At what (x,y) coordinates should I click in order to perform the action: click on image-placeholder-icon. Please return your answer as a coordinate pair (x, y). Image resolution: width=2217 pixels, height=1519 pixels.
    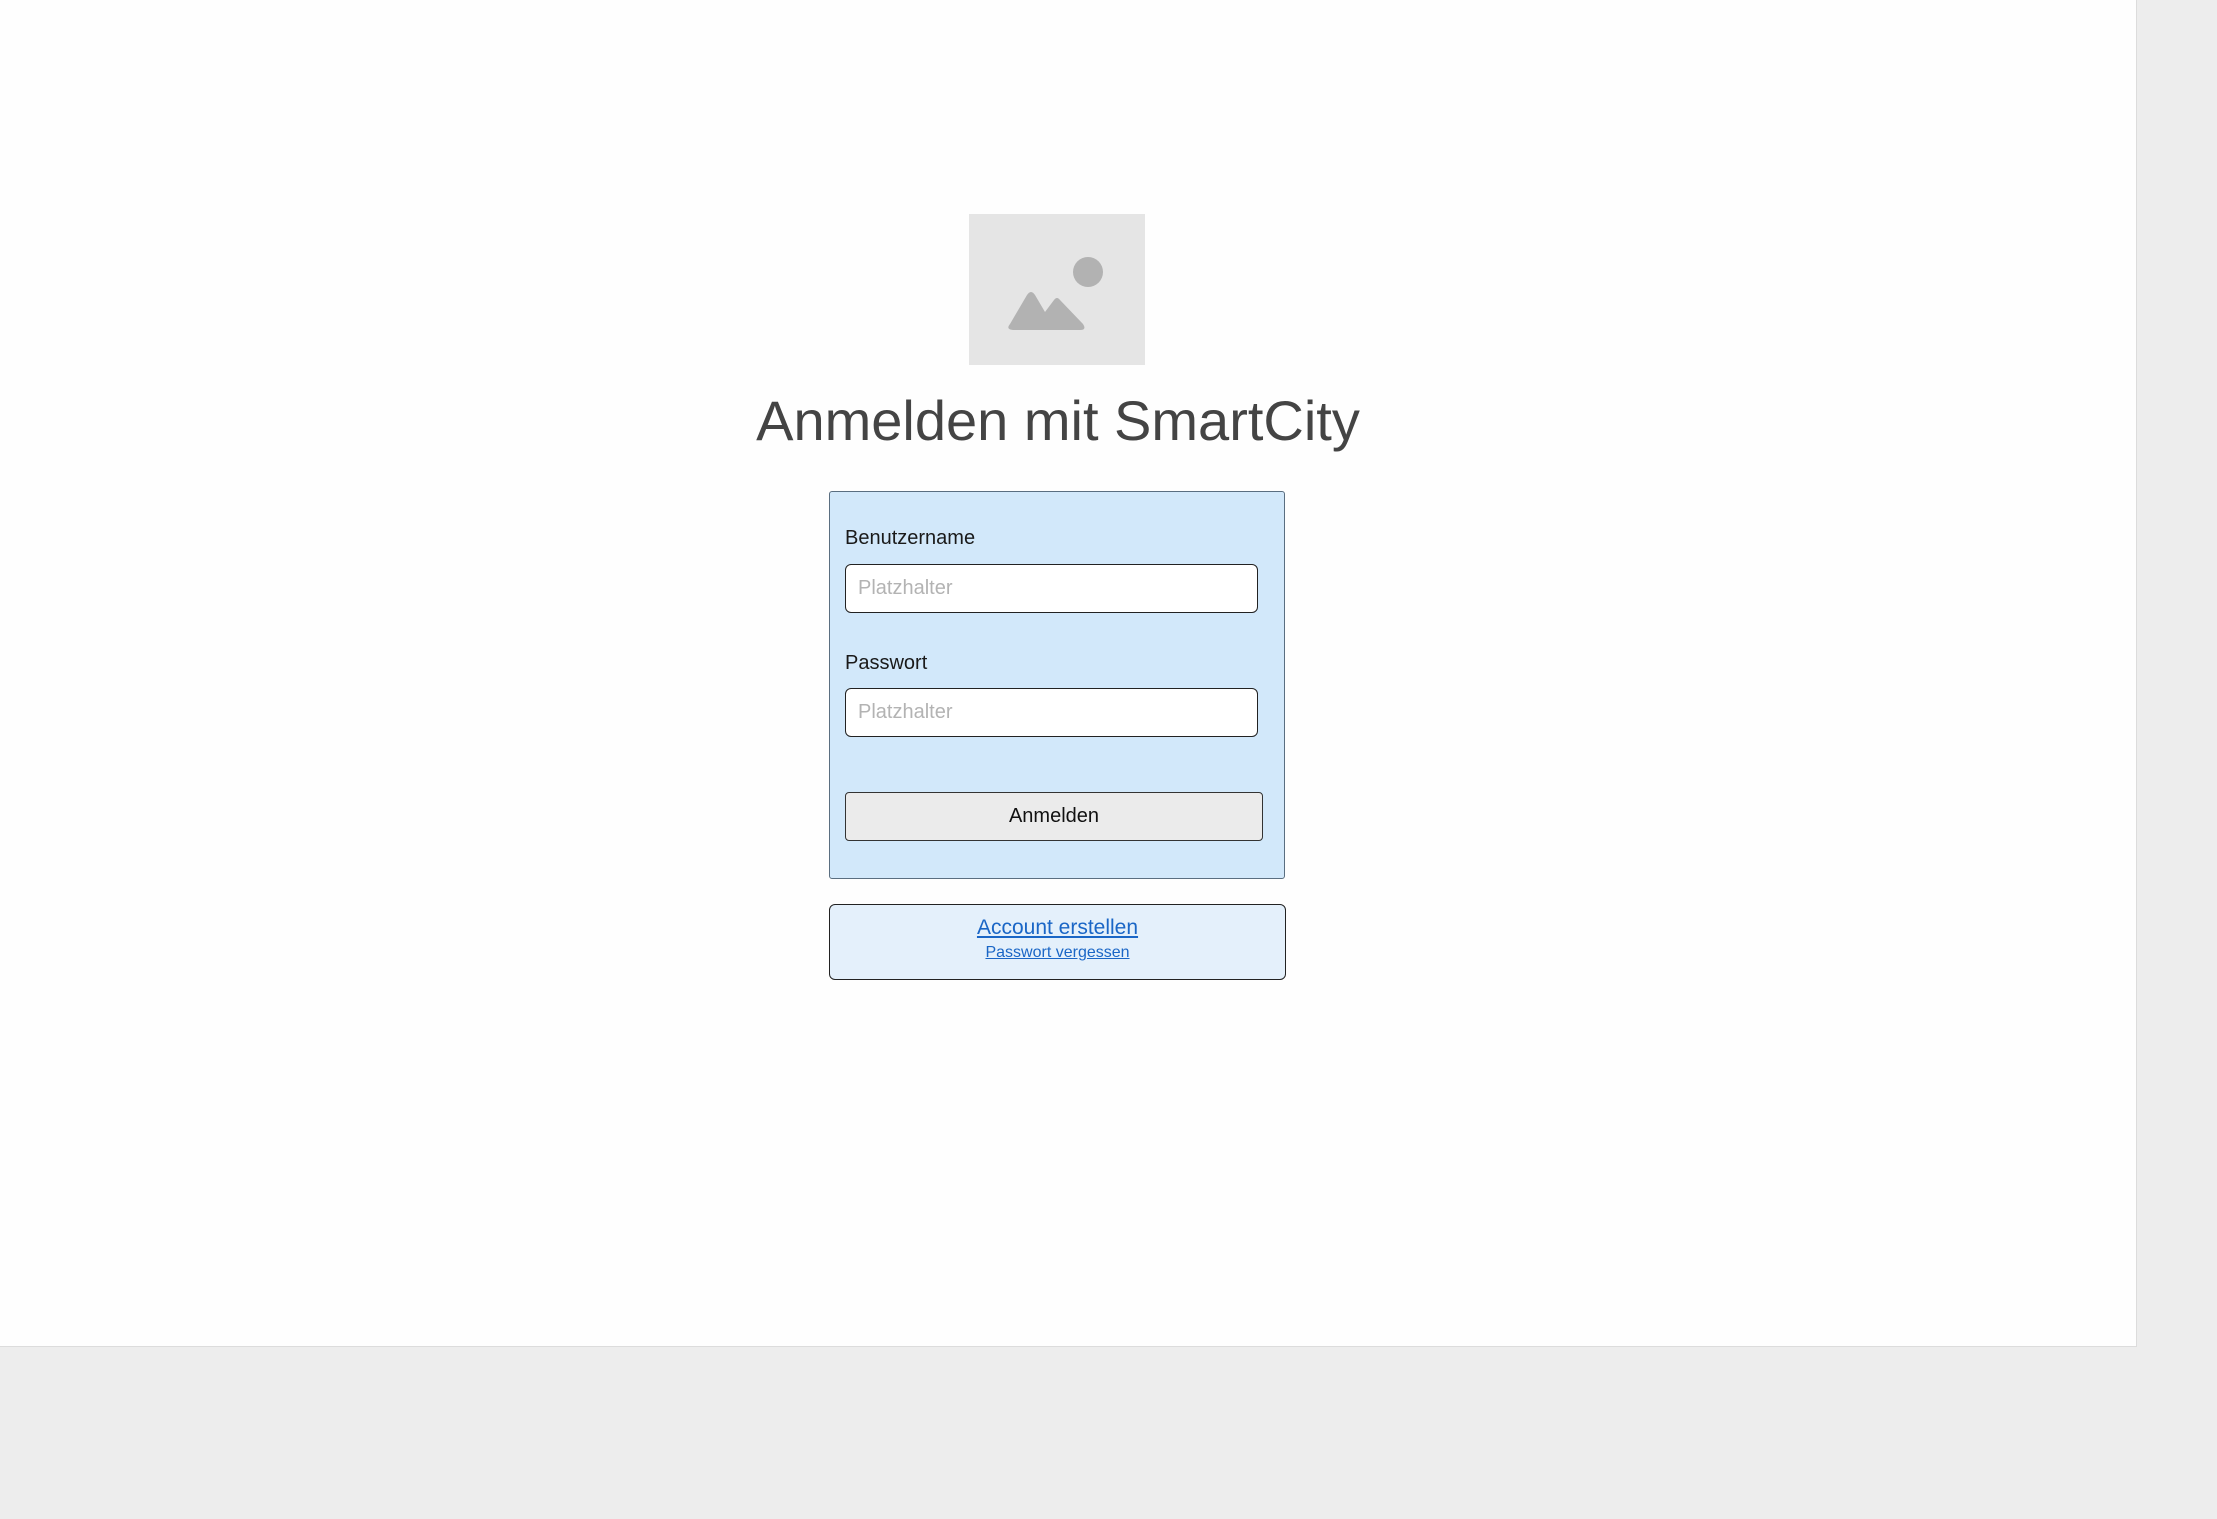
    Looking at the image, I should click on (1055, 293).